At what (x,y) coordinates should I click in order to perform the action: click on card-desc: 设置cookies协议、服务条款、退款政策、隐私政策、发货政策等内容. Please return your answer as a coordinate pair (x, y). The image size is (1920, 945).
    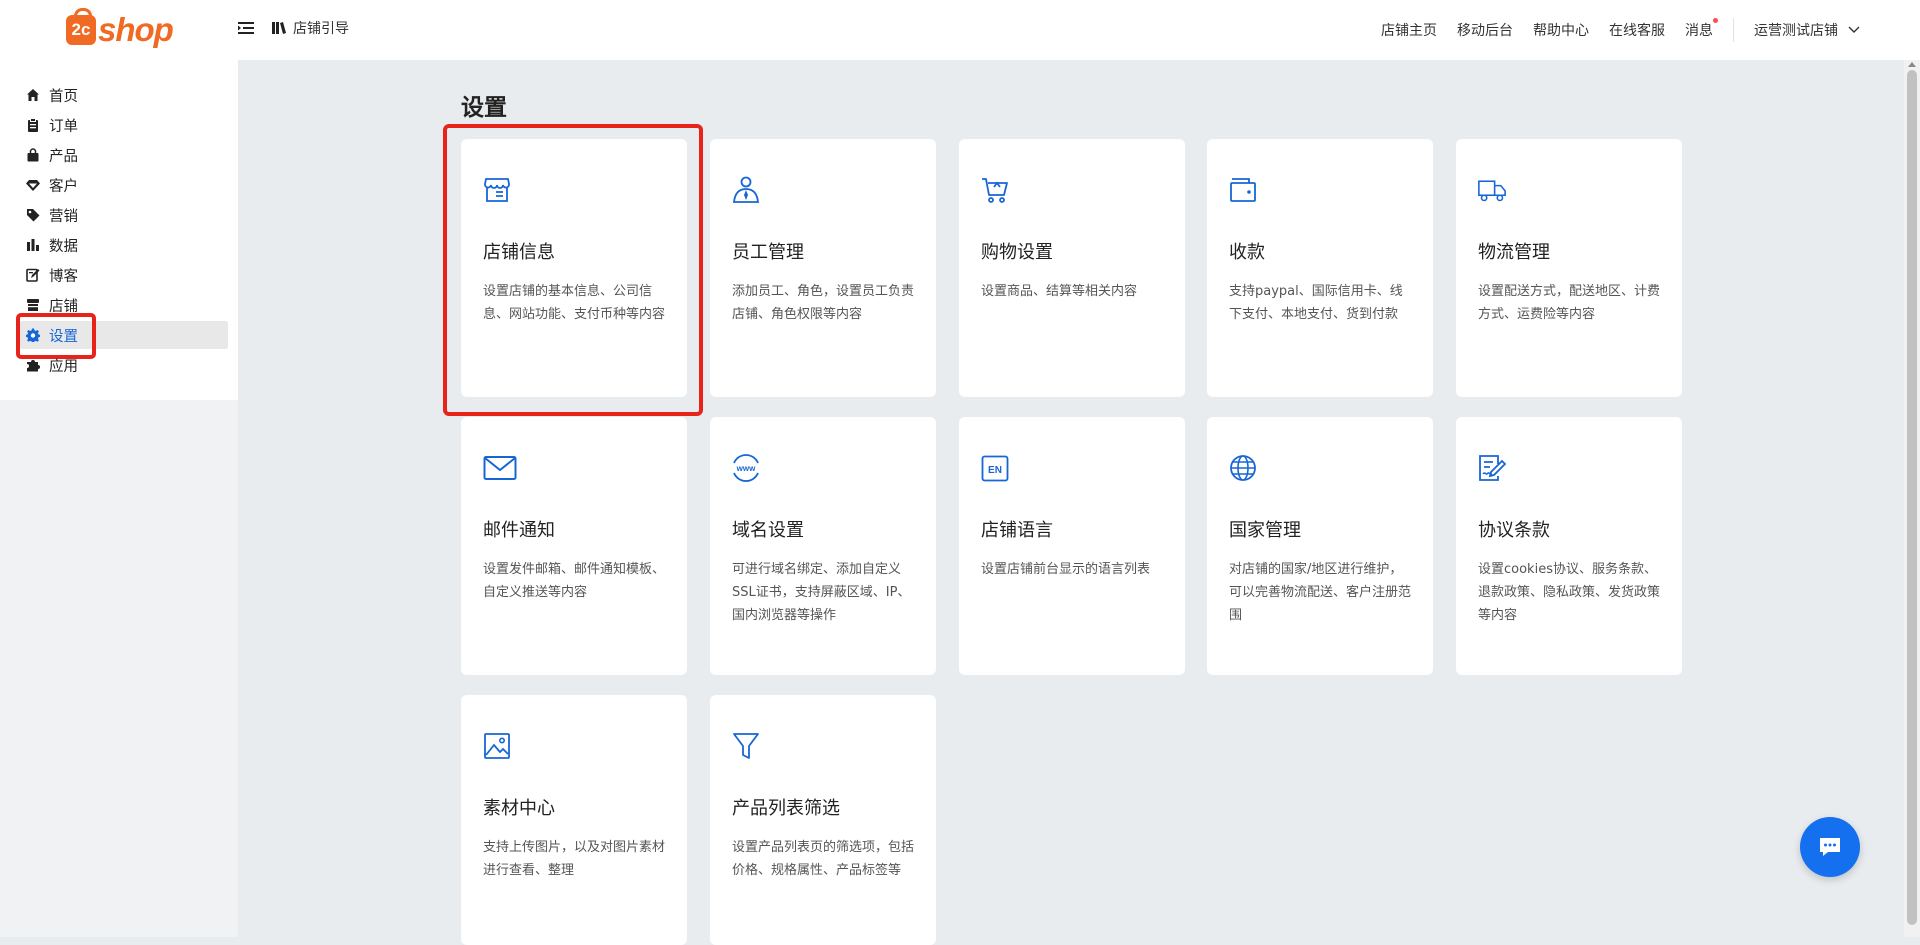
    Looking at the image, I should click on (1569, 592).